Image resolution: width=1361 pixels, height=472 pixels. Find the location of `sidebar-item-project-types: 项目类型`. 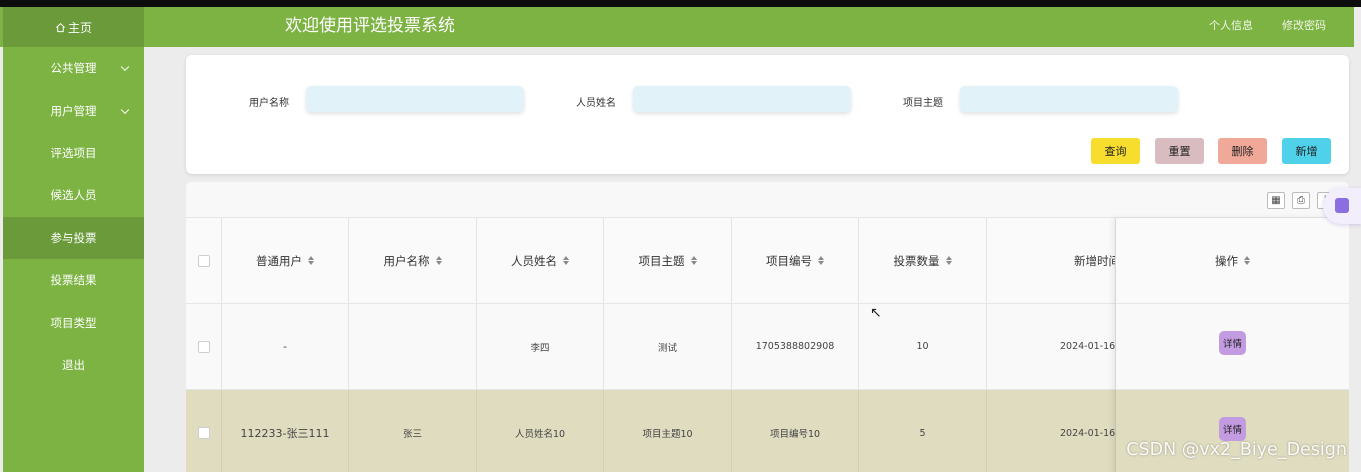

sidebar-item-project-types: 项目类型 is located at coordinates (73, 322).